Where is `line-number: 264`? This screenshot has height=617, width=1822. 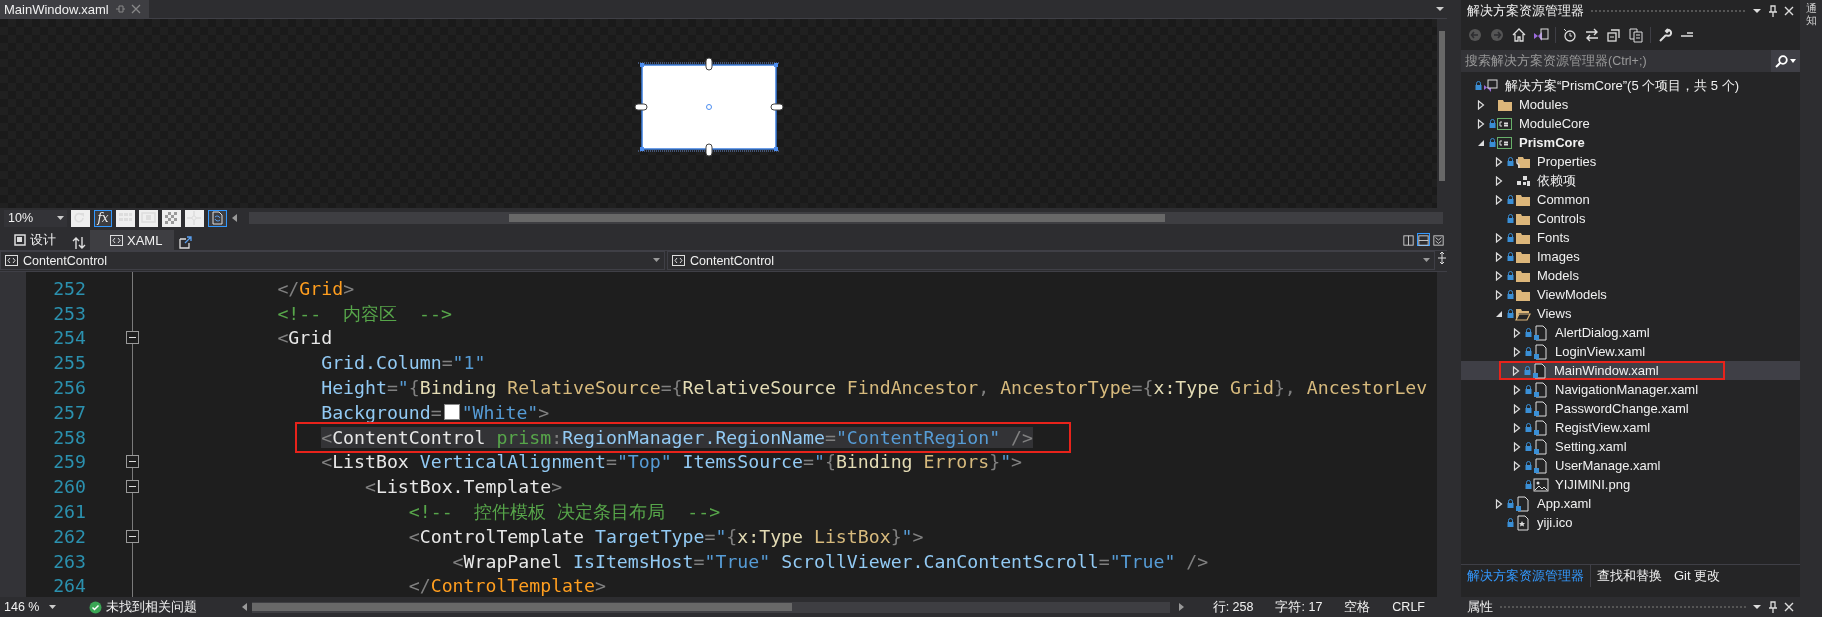 line-number: 264 is located at coordinates (69, 586).